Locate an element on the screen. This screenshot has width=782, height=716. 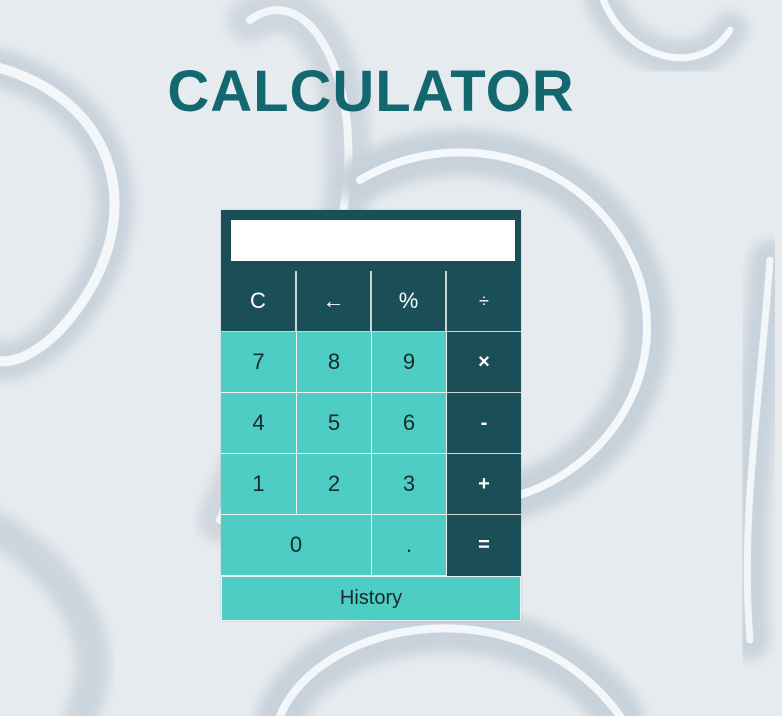
add-button: + is located at coordinates (484, 484).